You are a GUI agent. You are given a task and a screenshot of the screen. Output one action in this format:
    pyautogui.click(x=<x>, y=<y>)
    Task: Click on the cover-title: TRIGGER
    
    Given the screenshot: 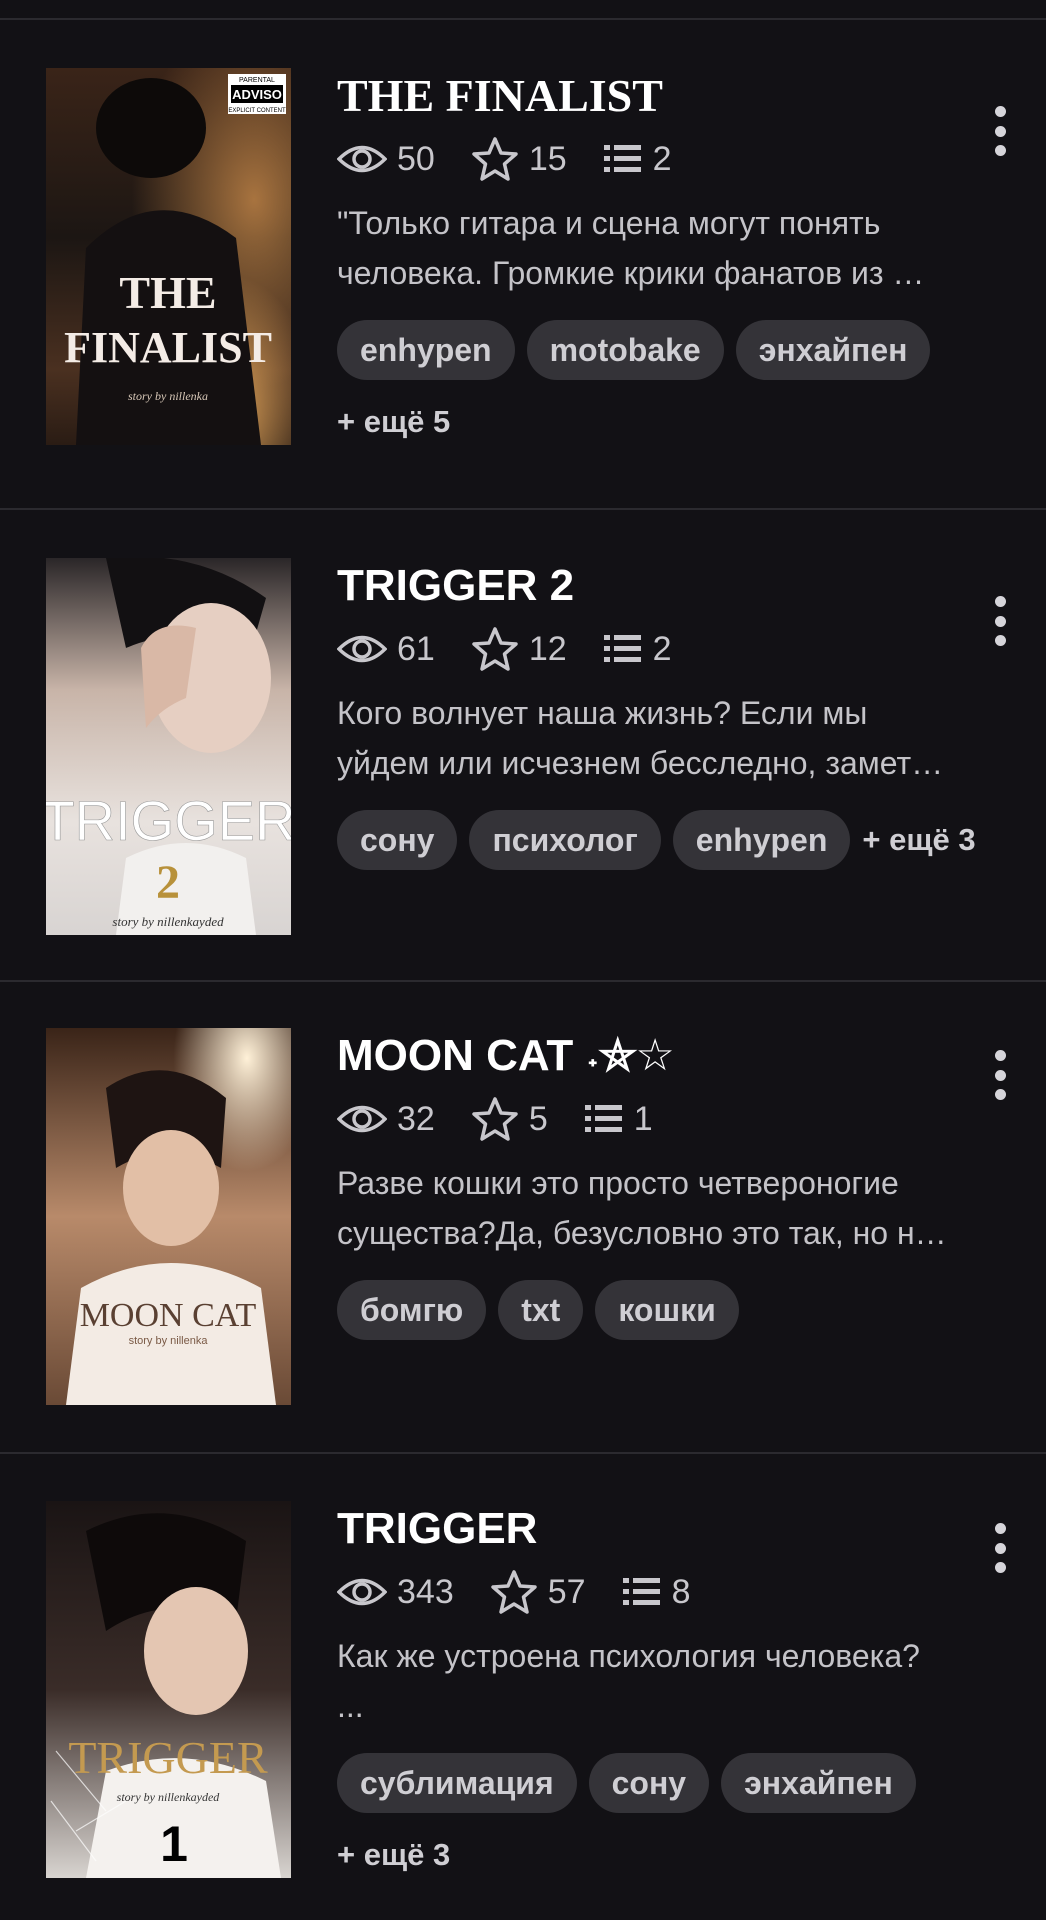 What is the action you would take?
    pyautogui.click(x=168, y=820)
    